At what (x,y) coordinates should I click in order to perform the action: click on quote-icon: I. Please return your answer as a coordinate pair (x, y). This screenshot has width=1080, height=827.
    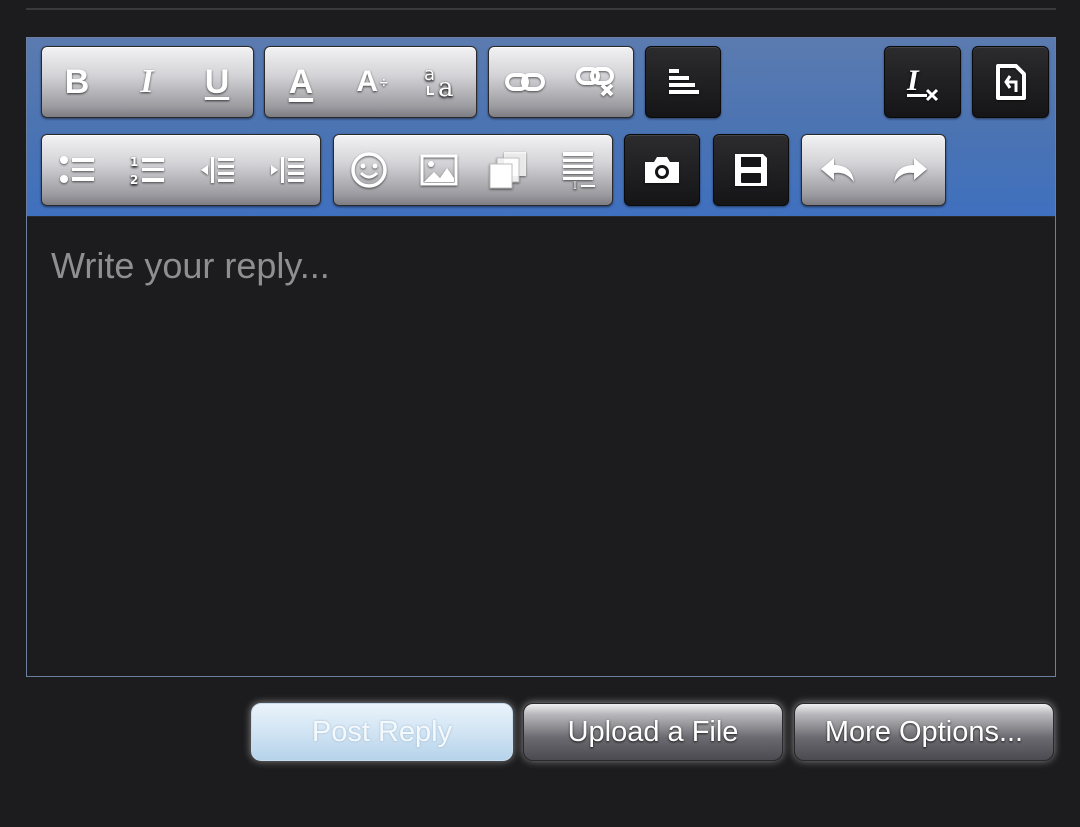
    Looking at the image, I should click on (579, 171).